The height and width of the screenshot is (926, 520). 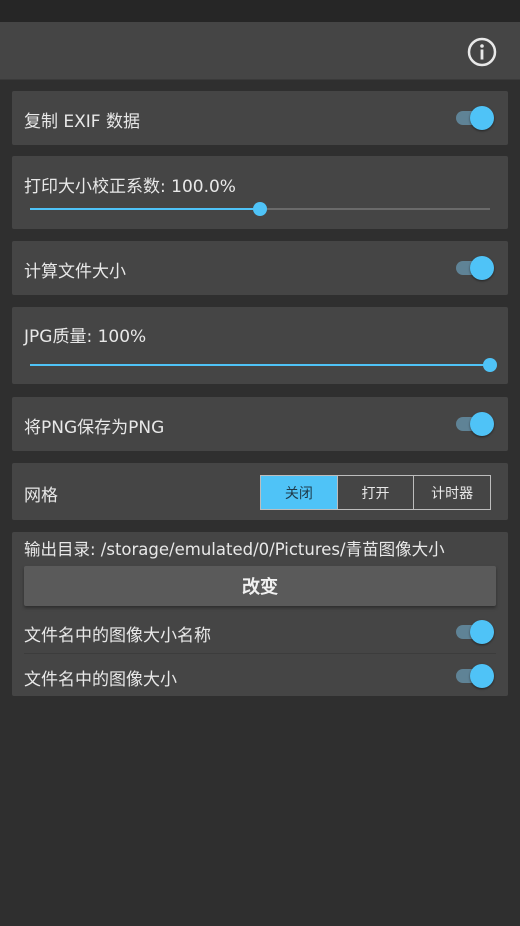 I want to click on info-icon, so click(x=482, y=52).